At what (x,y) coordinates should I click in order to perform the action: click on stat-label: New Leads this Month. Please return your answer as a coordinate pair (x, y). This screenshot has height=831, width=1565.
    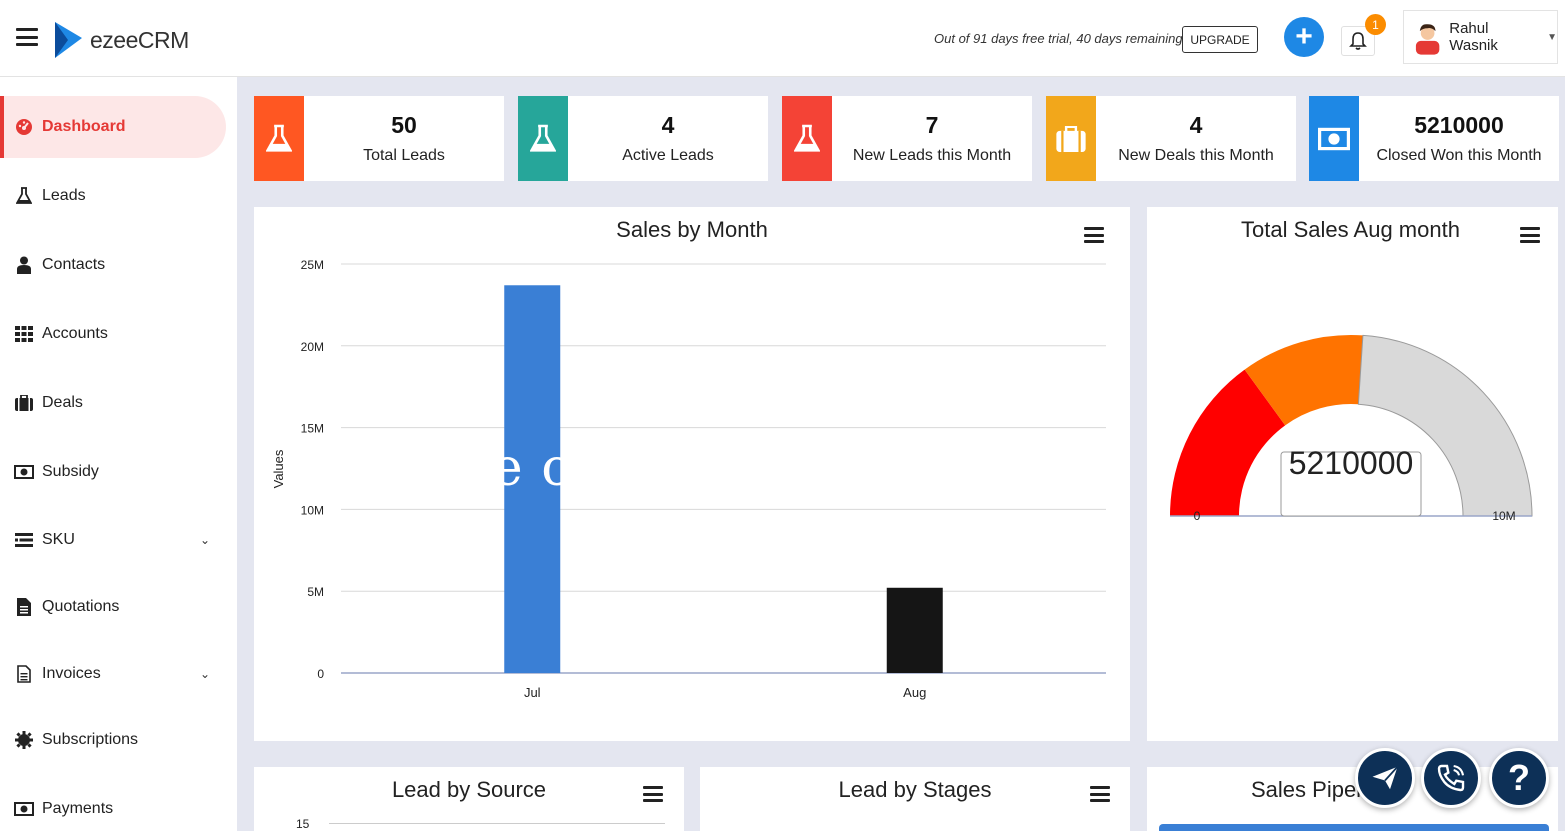
    Looking at the image, I should click on (932, 155).